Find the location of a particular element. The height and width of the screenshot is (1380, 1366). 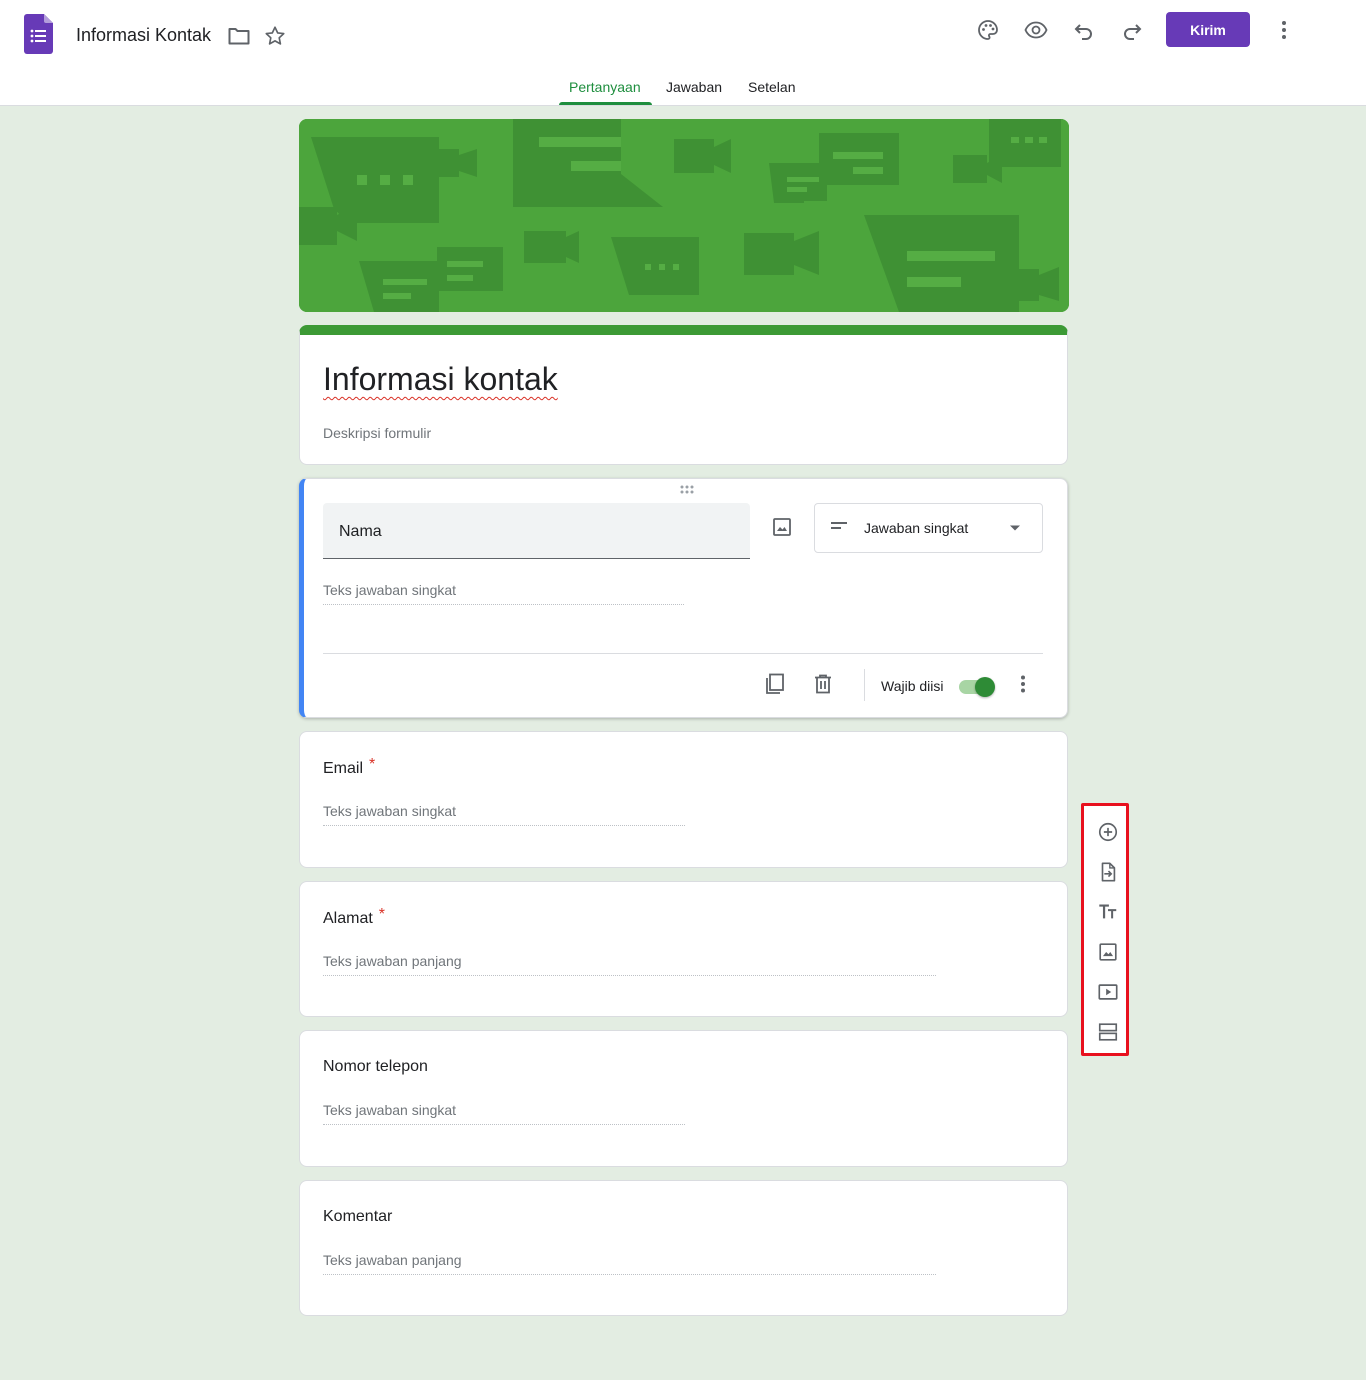

add-video-icon is located at coordinates (1108, 992).